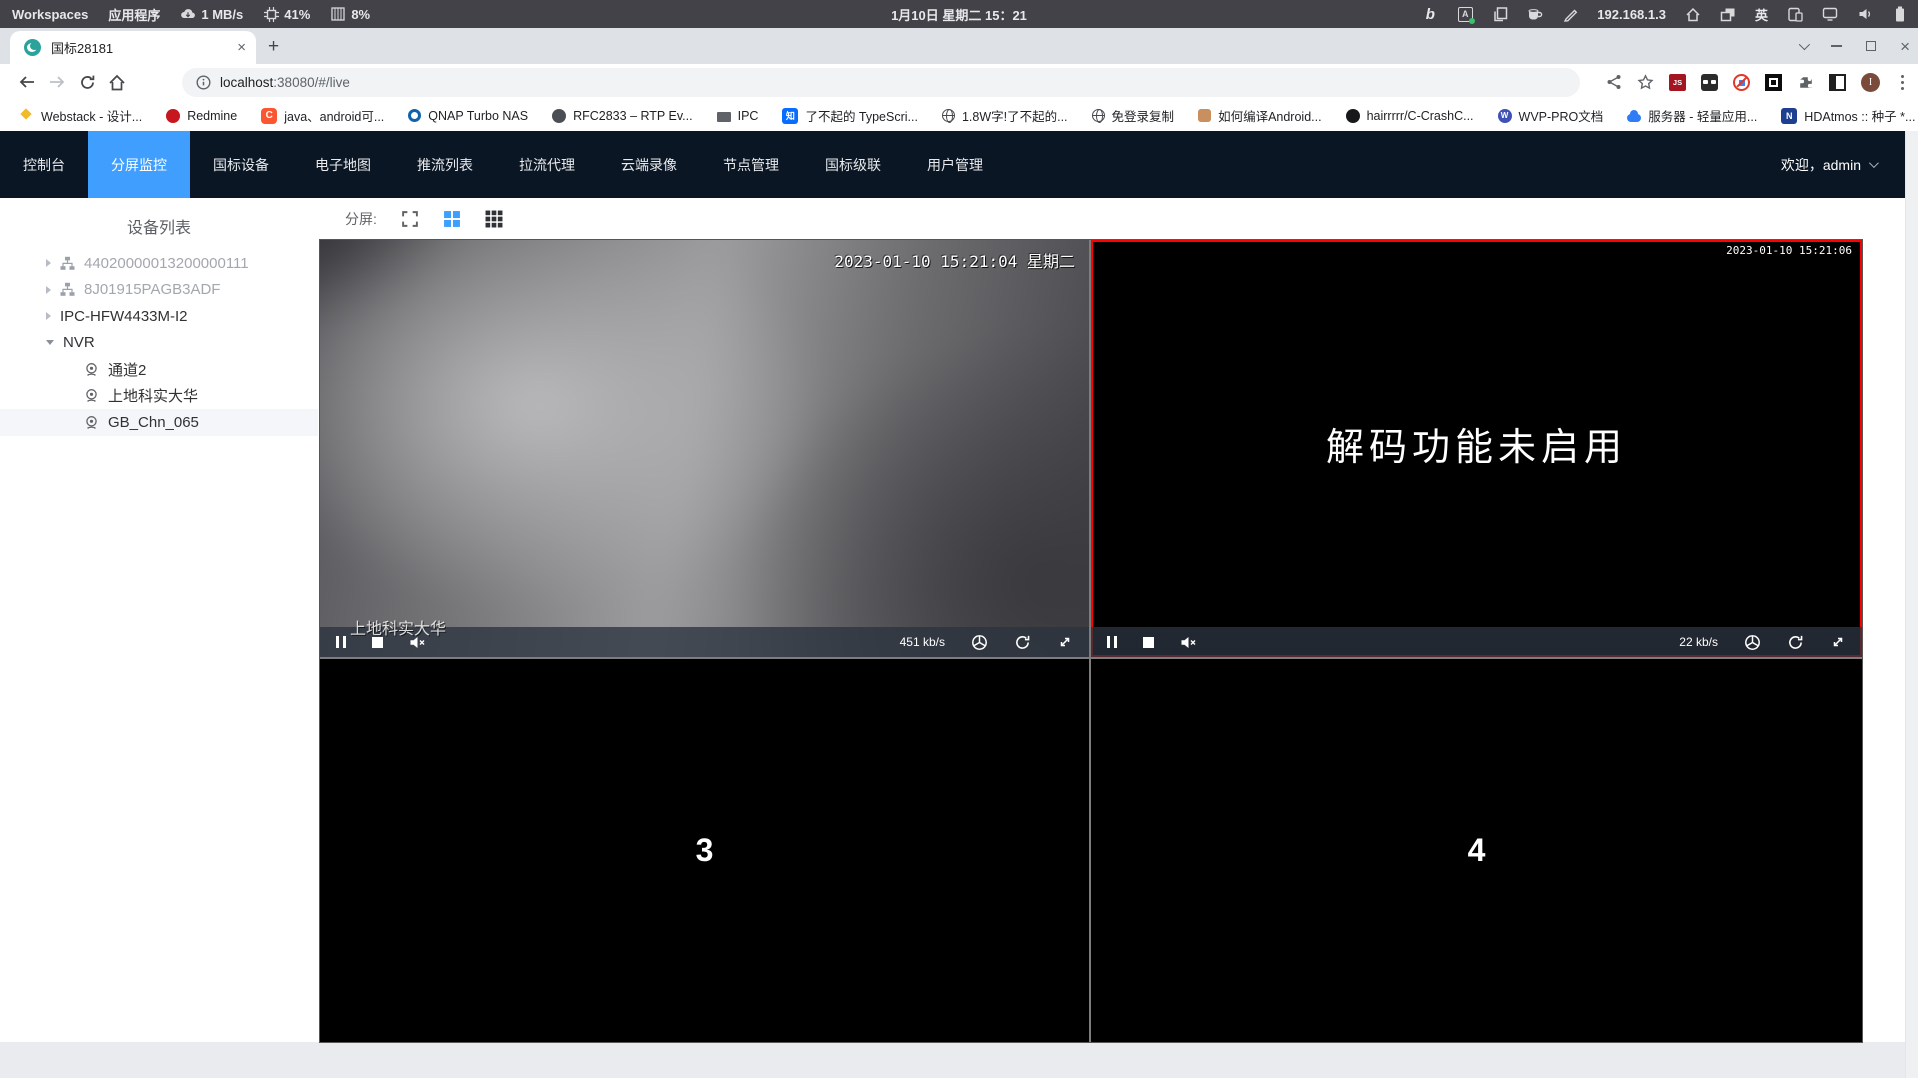 The image size is (1918, 1078). What do you see at coordinates (1476, 850) in the screenshot?
I see `video-panel-4: 4` at bounding box center [1476, 850].